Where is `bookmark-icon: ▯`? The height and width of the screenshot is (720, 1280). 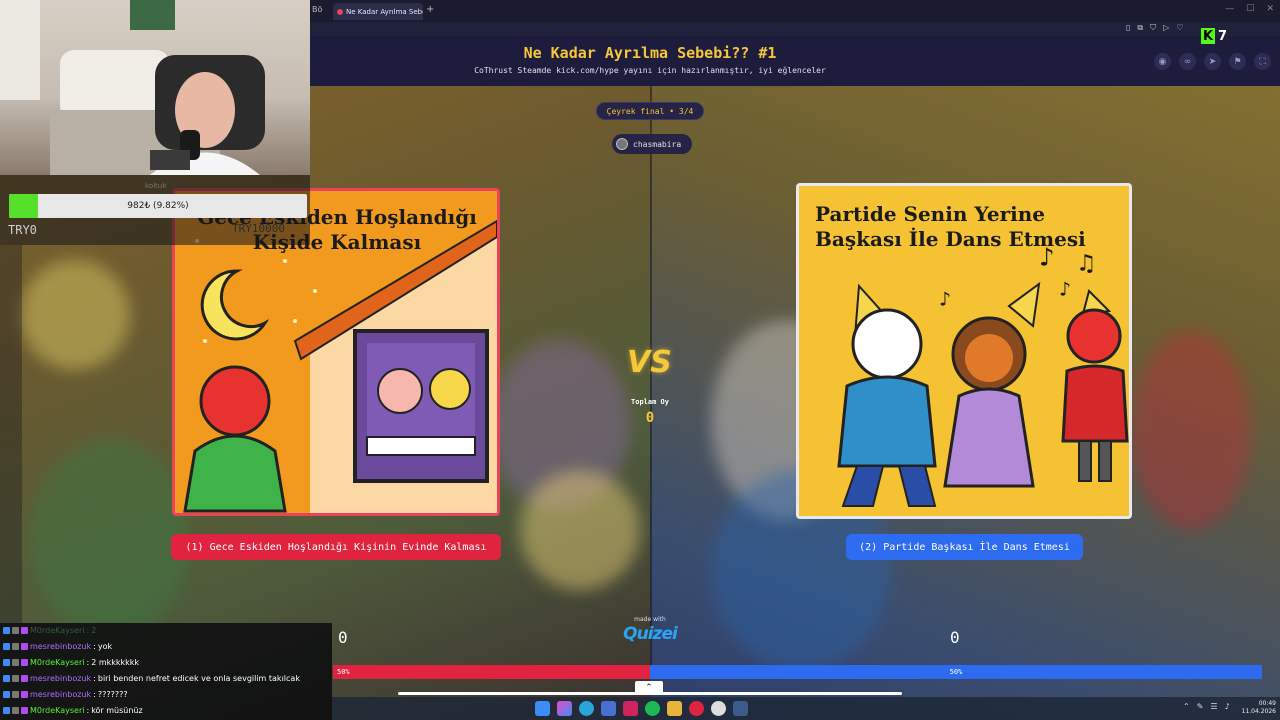
bookmark-icon: ▯ is located at coordinates (1128, 28).